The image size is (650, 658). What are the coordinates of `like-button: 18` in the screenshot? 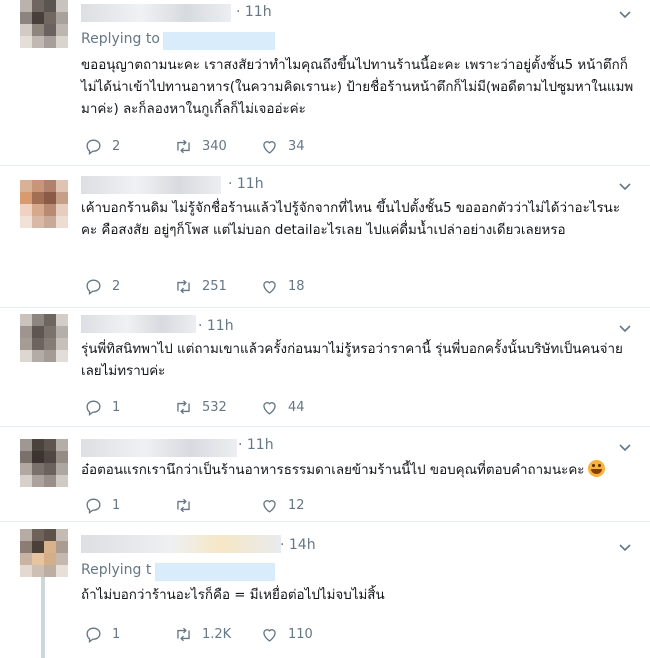 It's located at (282, 286).